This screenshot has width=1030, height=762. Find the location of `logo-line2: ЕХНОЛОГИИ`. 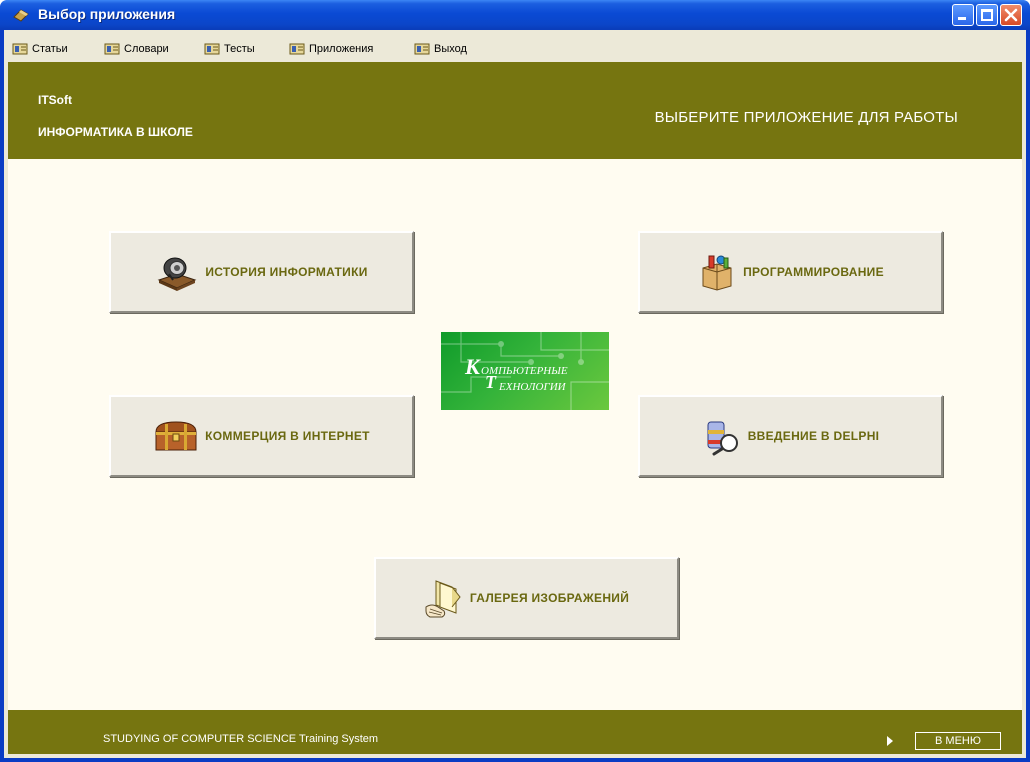

logo-line2: ЕХНОЛОГИИ is located at coordinates (532, 387).